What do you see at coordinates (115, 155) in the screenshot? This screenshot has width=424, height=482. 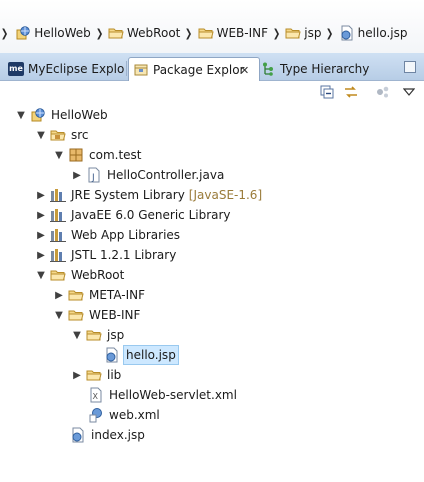 I see `tree-item-label: com.test` at bounding box center [115, 155].